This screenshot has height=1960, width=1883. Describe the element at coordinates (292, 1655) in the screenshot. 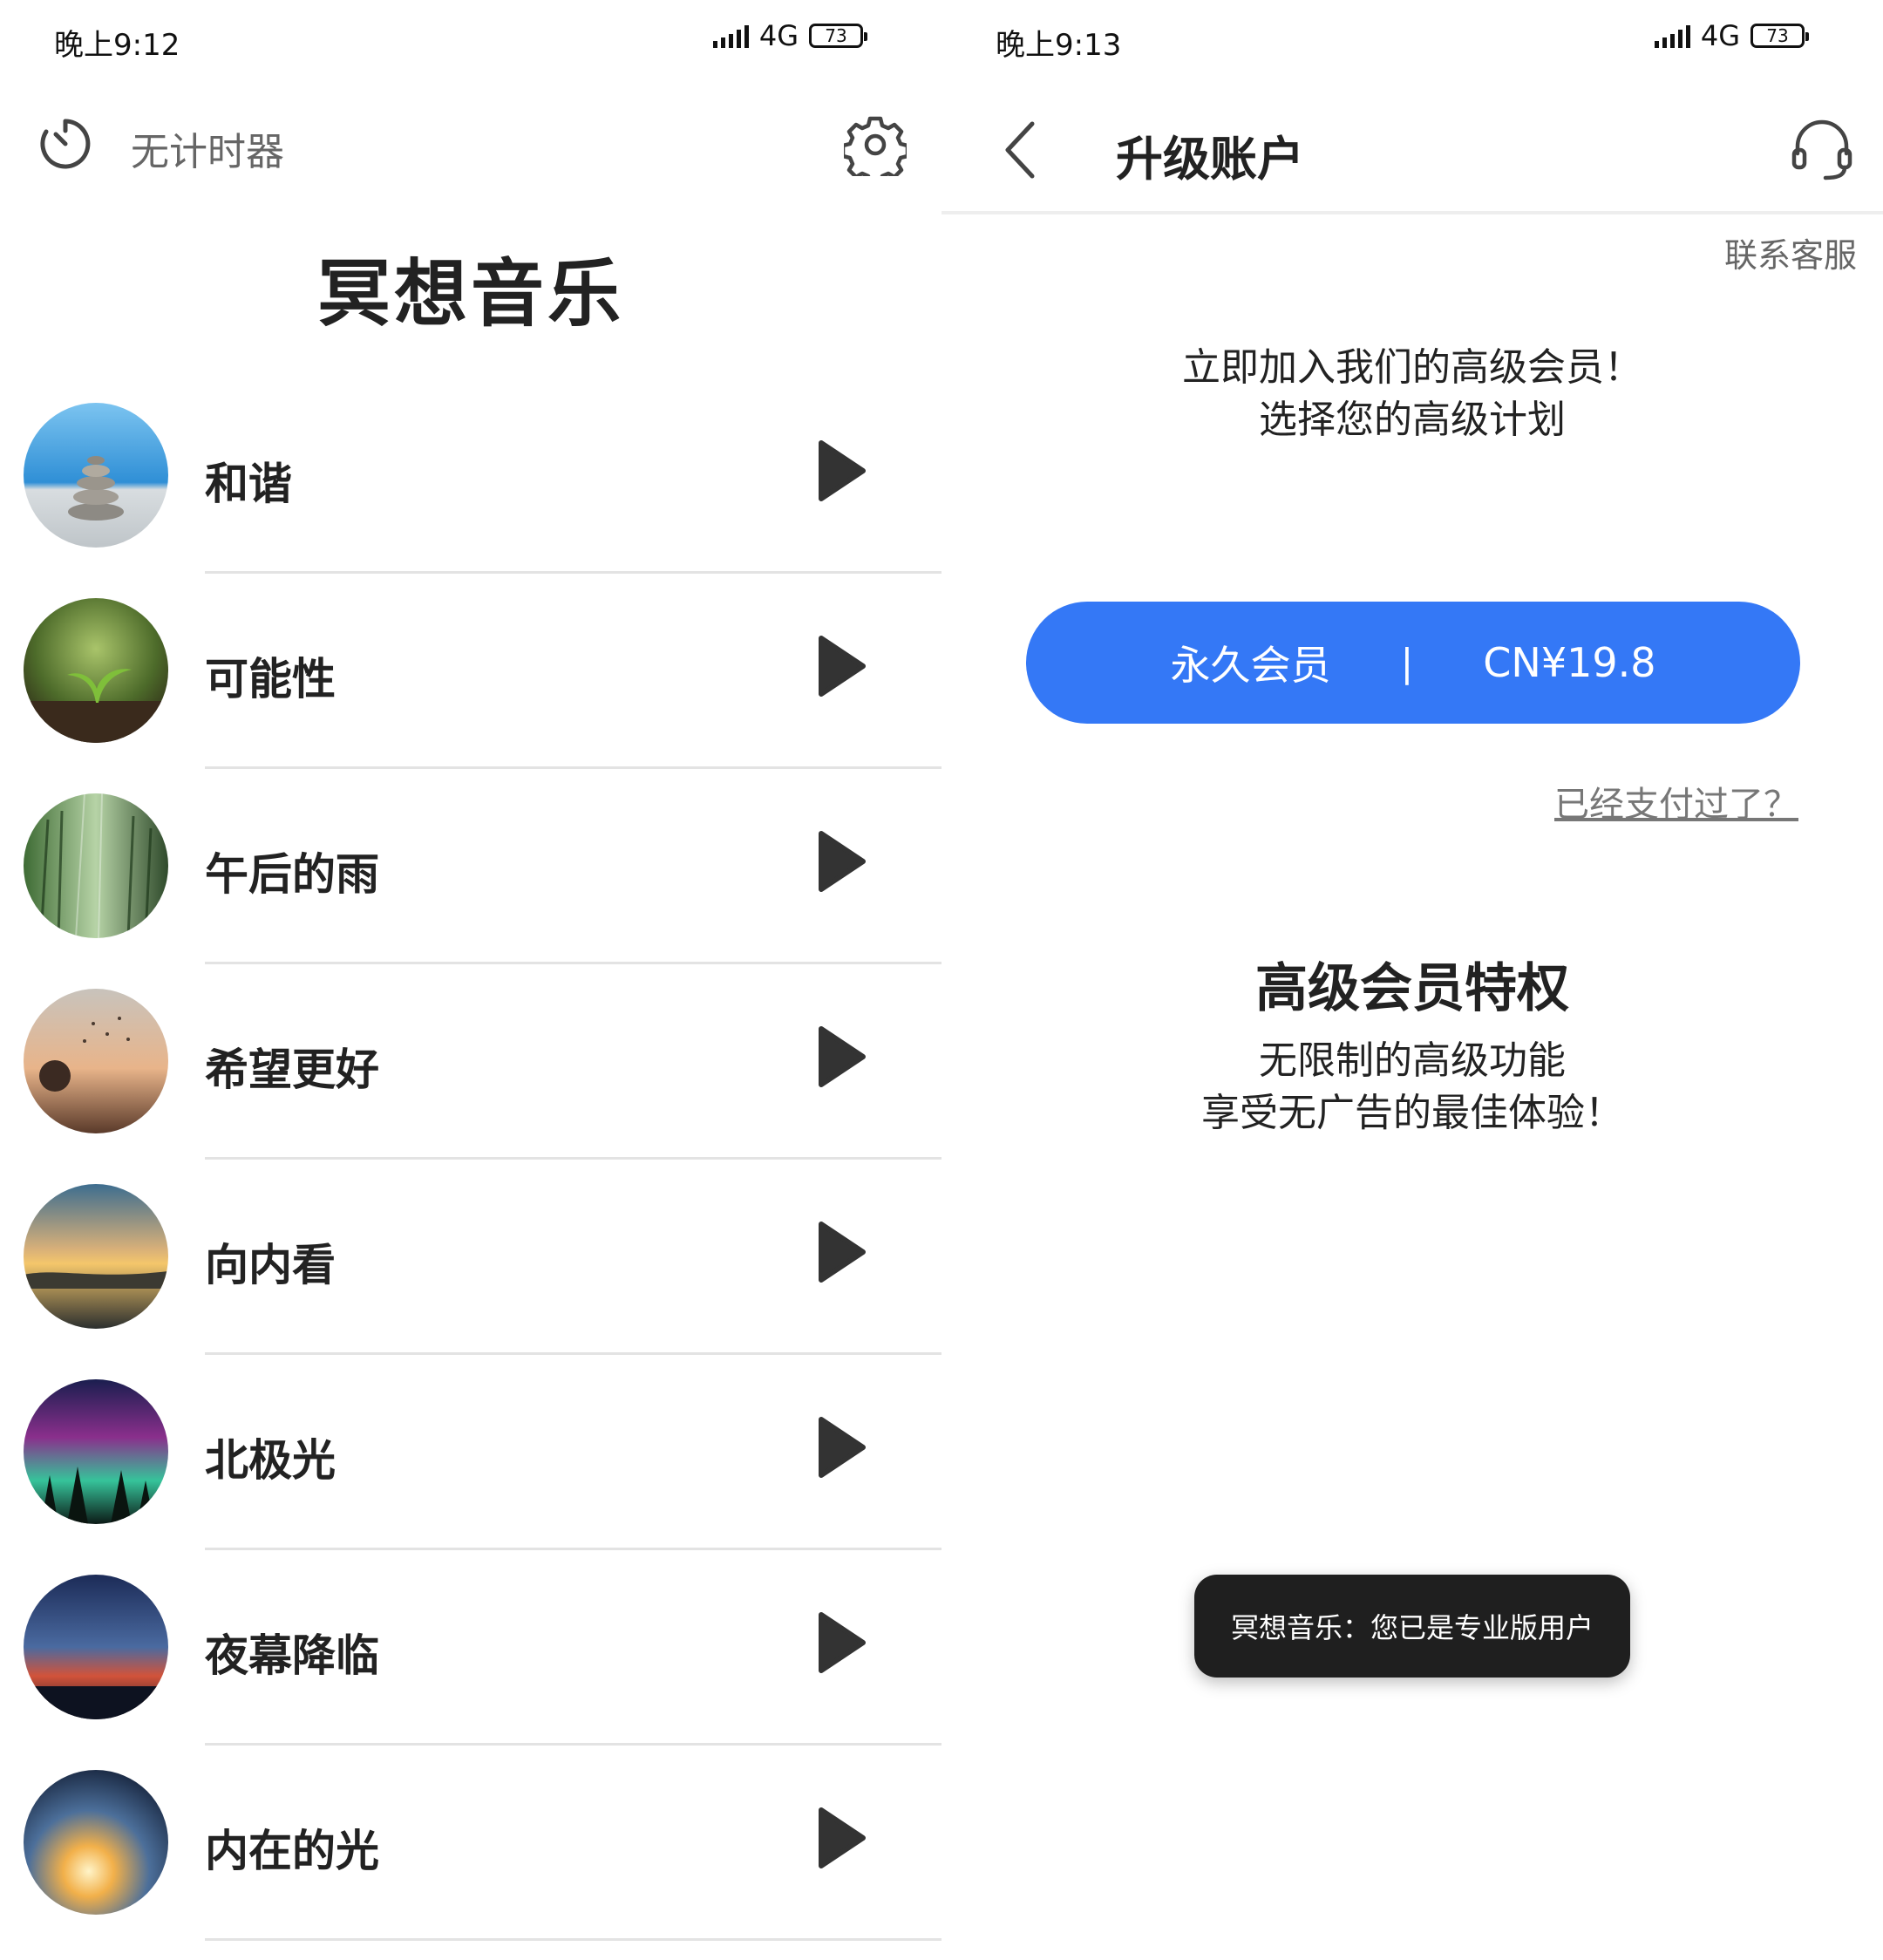

I see `track-name: 夜幕降临` at that location.